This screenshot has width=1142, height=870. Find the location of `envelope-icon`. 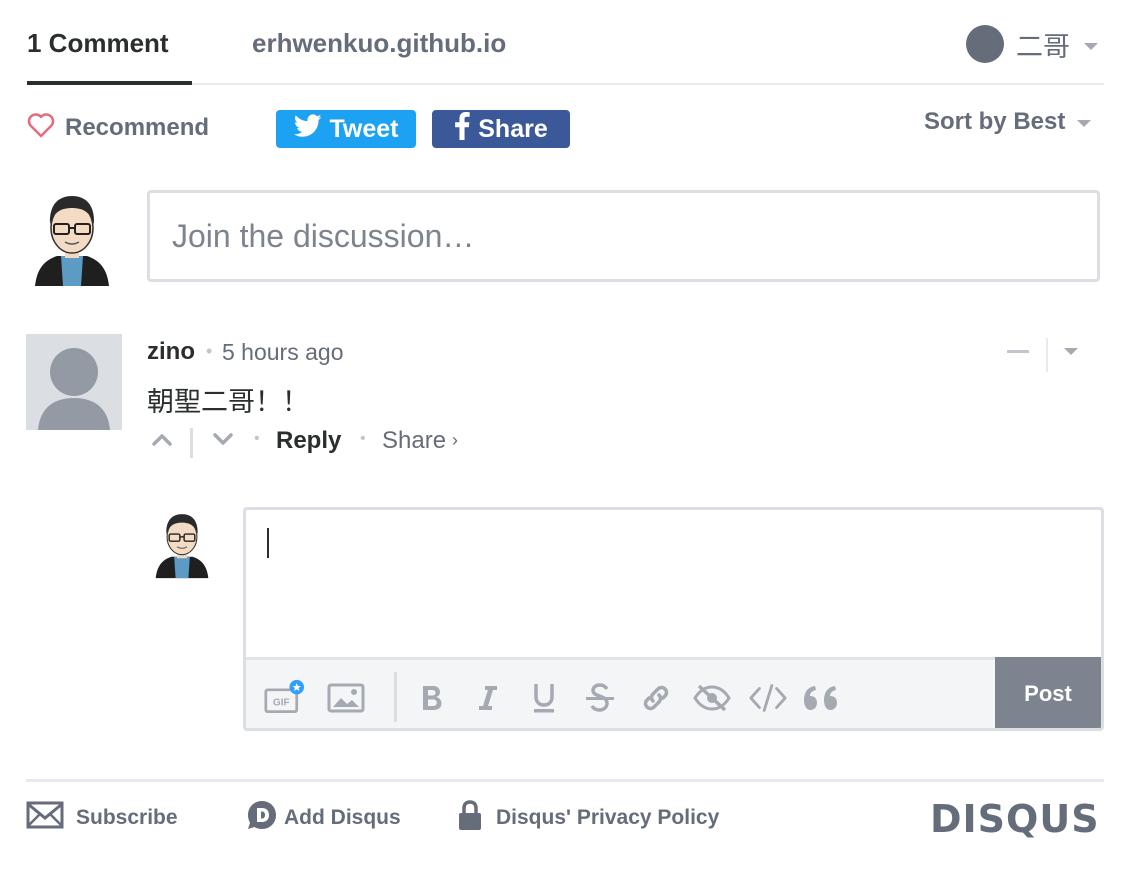

envelope-icon is located at coordinates (45, 818).